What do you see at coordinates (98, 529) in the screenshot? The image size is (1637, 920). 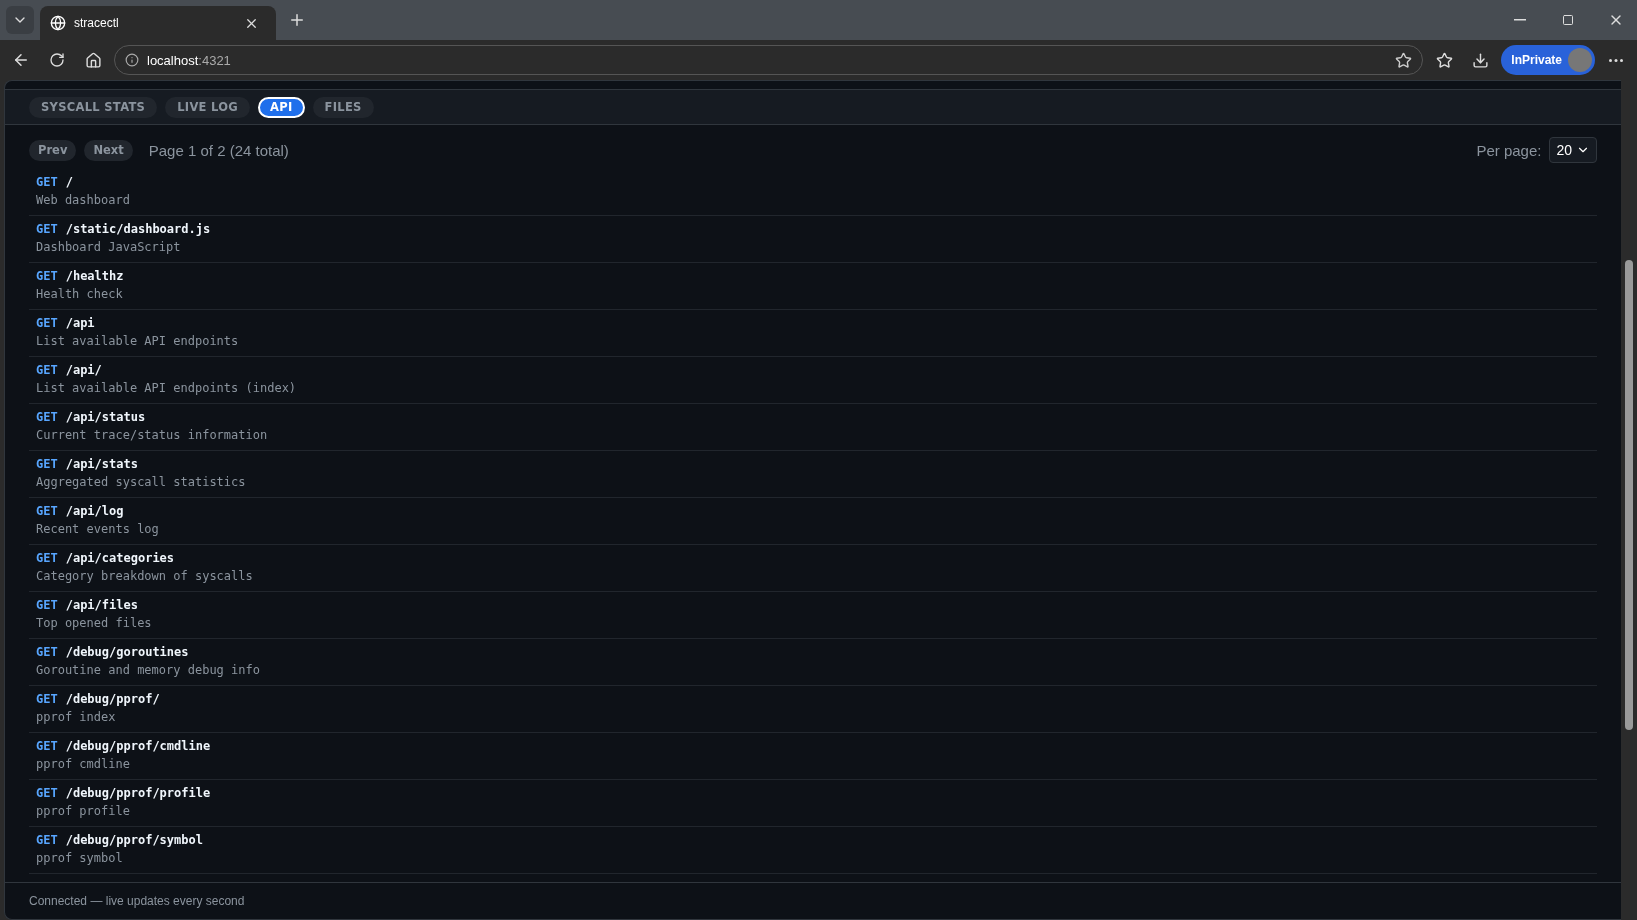 I see `endpoint-description: Recent events log` at bounding box center [98, 529].